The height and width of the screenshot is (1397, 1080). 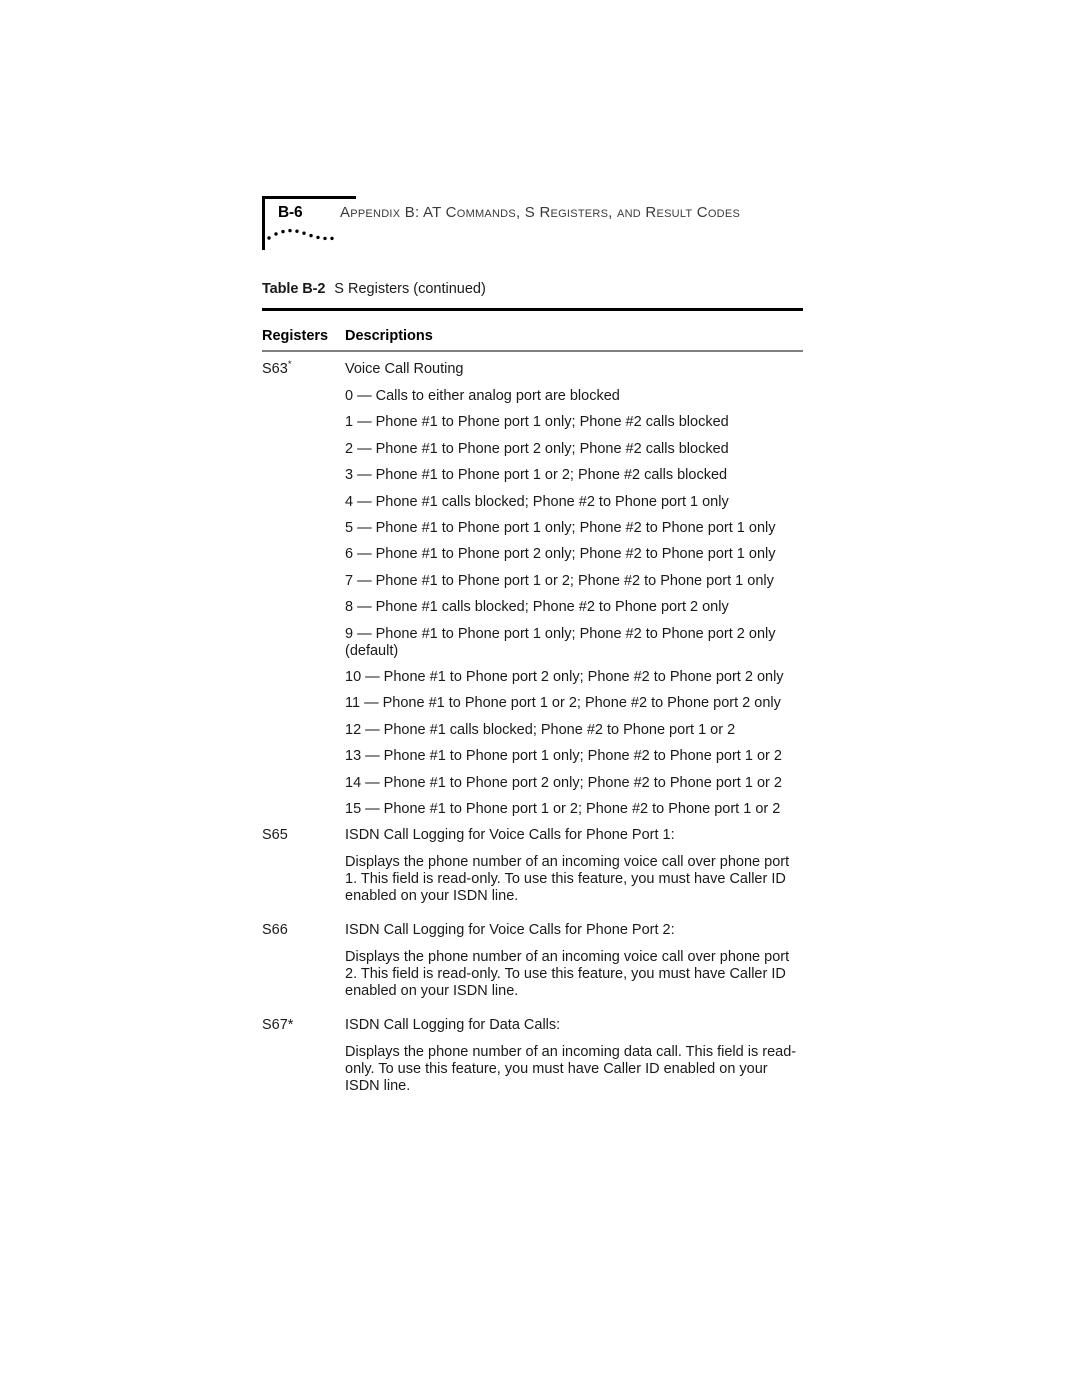 I want to click on register-id: S65, so click(x=301, y=835).